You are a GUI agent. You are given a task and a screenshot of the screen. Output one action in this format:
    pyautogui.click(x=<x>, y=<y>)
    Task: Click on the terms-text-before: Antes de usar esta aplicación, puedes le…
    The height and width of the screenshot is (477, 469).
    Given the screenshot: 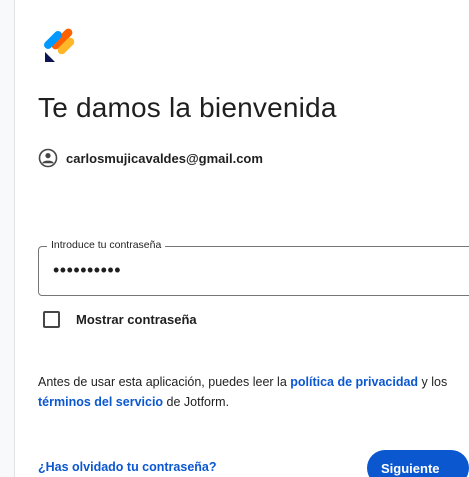 What is the action you would take?
    pyautogui.click(x=164, y=382)
    